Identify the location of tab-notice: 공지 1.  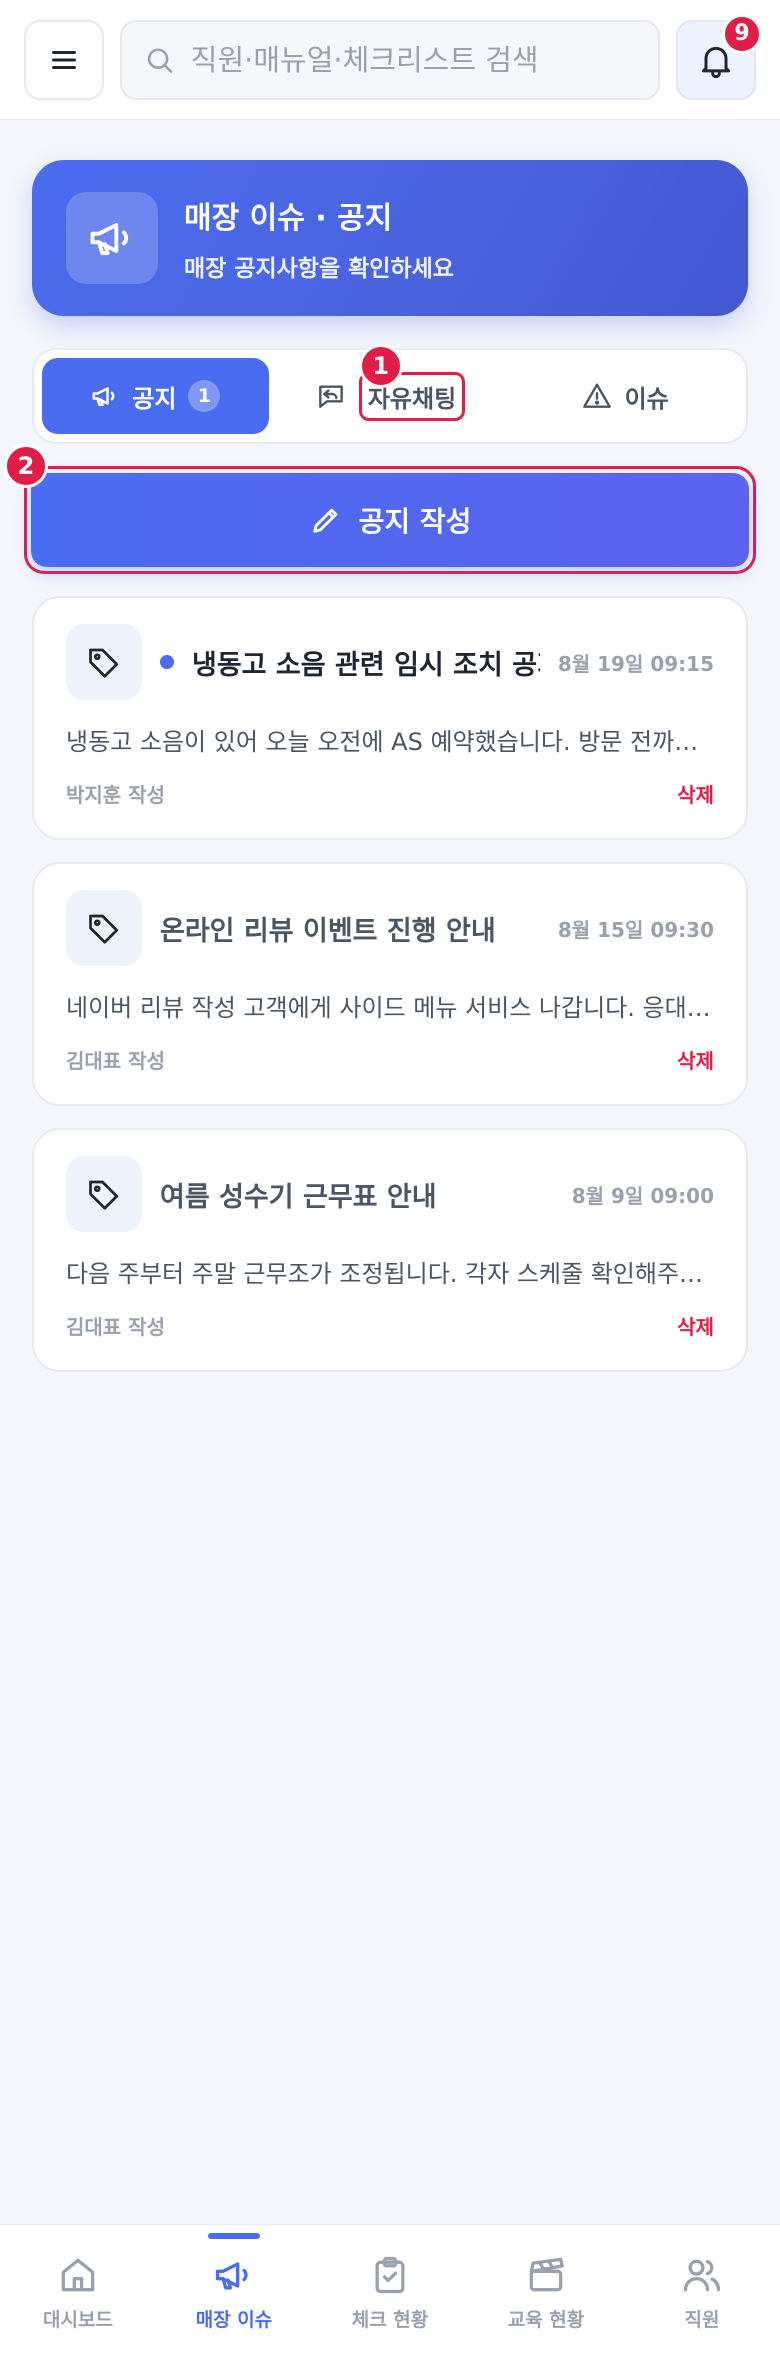
(155, 396).